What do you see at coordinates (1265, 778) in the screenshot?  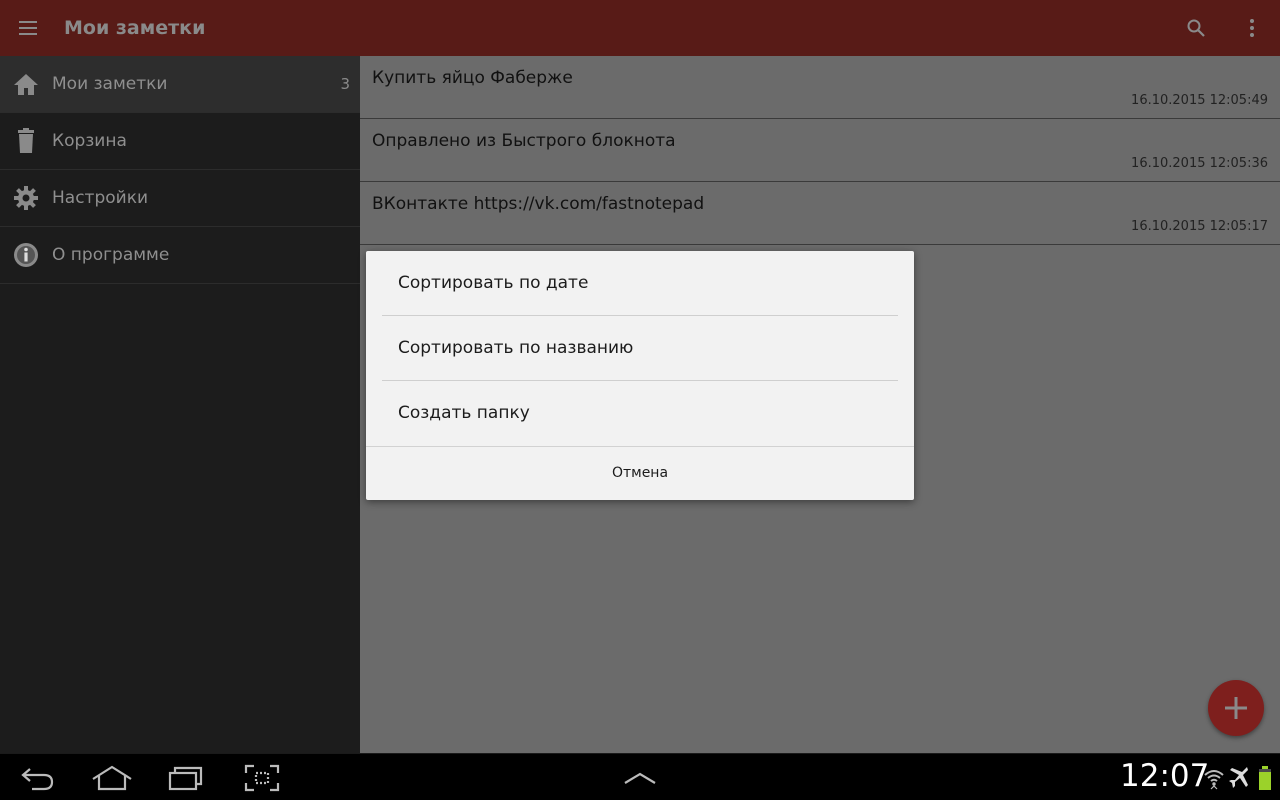 I see `battery-icon` at bounding box center [1265, 778].